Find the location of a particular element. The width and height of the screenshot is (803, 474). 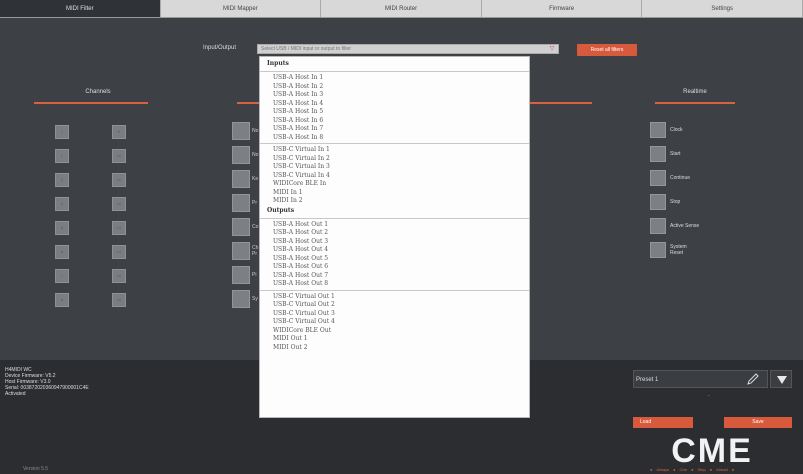

logo-tagline: ● Always ● One ● Step ● Ahead ● is located at coordinates (692, 469).